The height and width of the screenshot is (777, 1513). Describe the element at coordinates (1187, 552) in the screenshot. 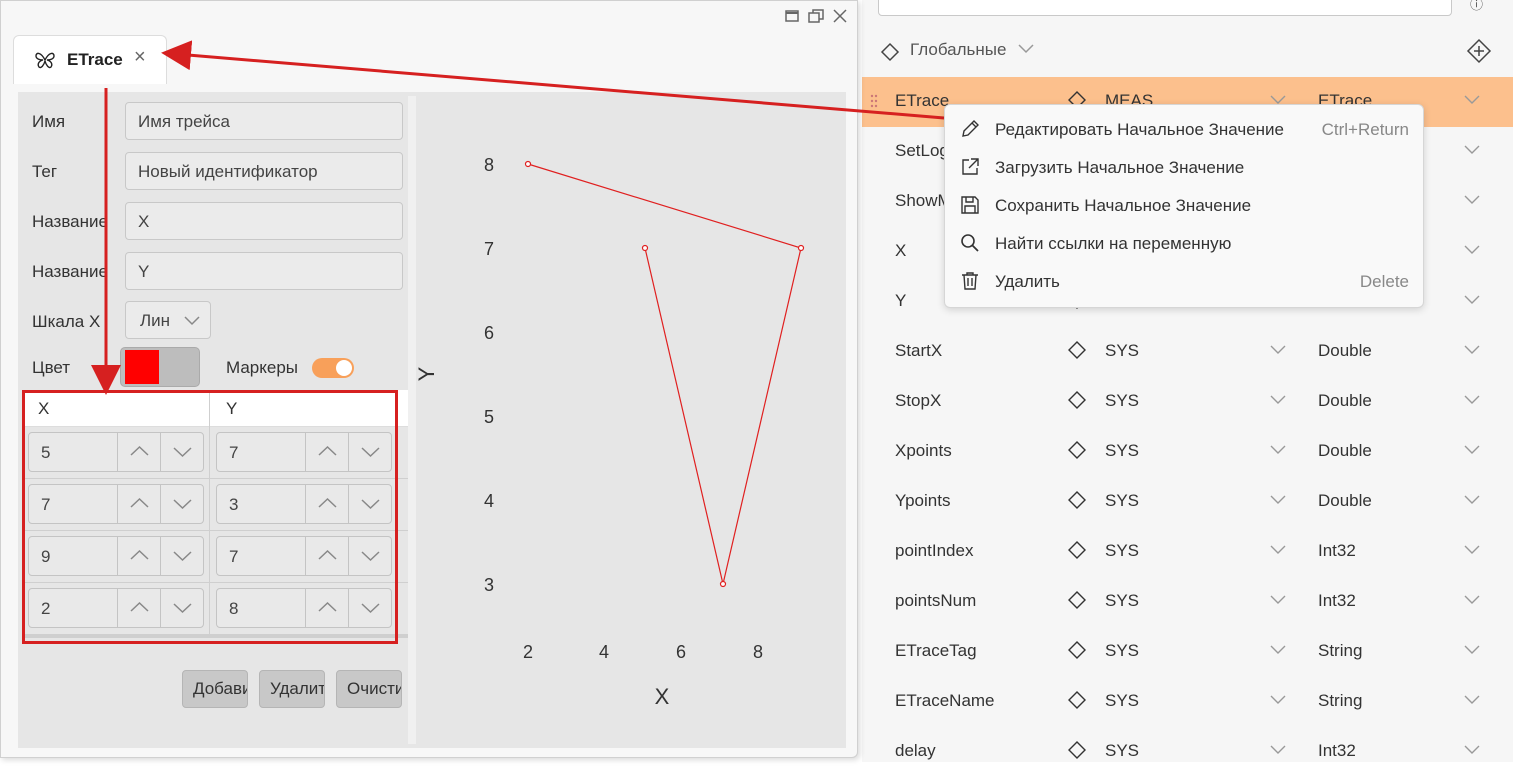

I see `variable-row: pointIndex SYS Int32` at that location.